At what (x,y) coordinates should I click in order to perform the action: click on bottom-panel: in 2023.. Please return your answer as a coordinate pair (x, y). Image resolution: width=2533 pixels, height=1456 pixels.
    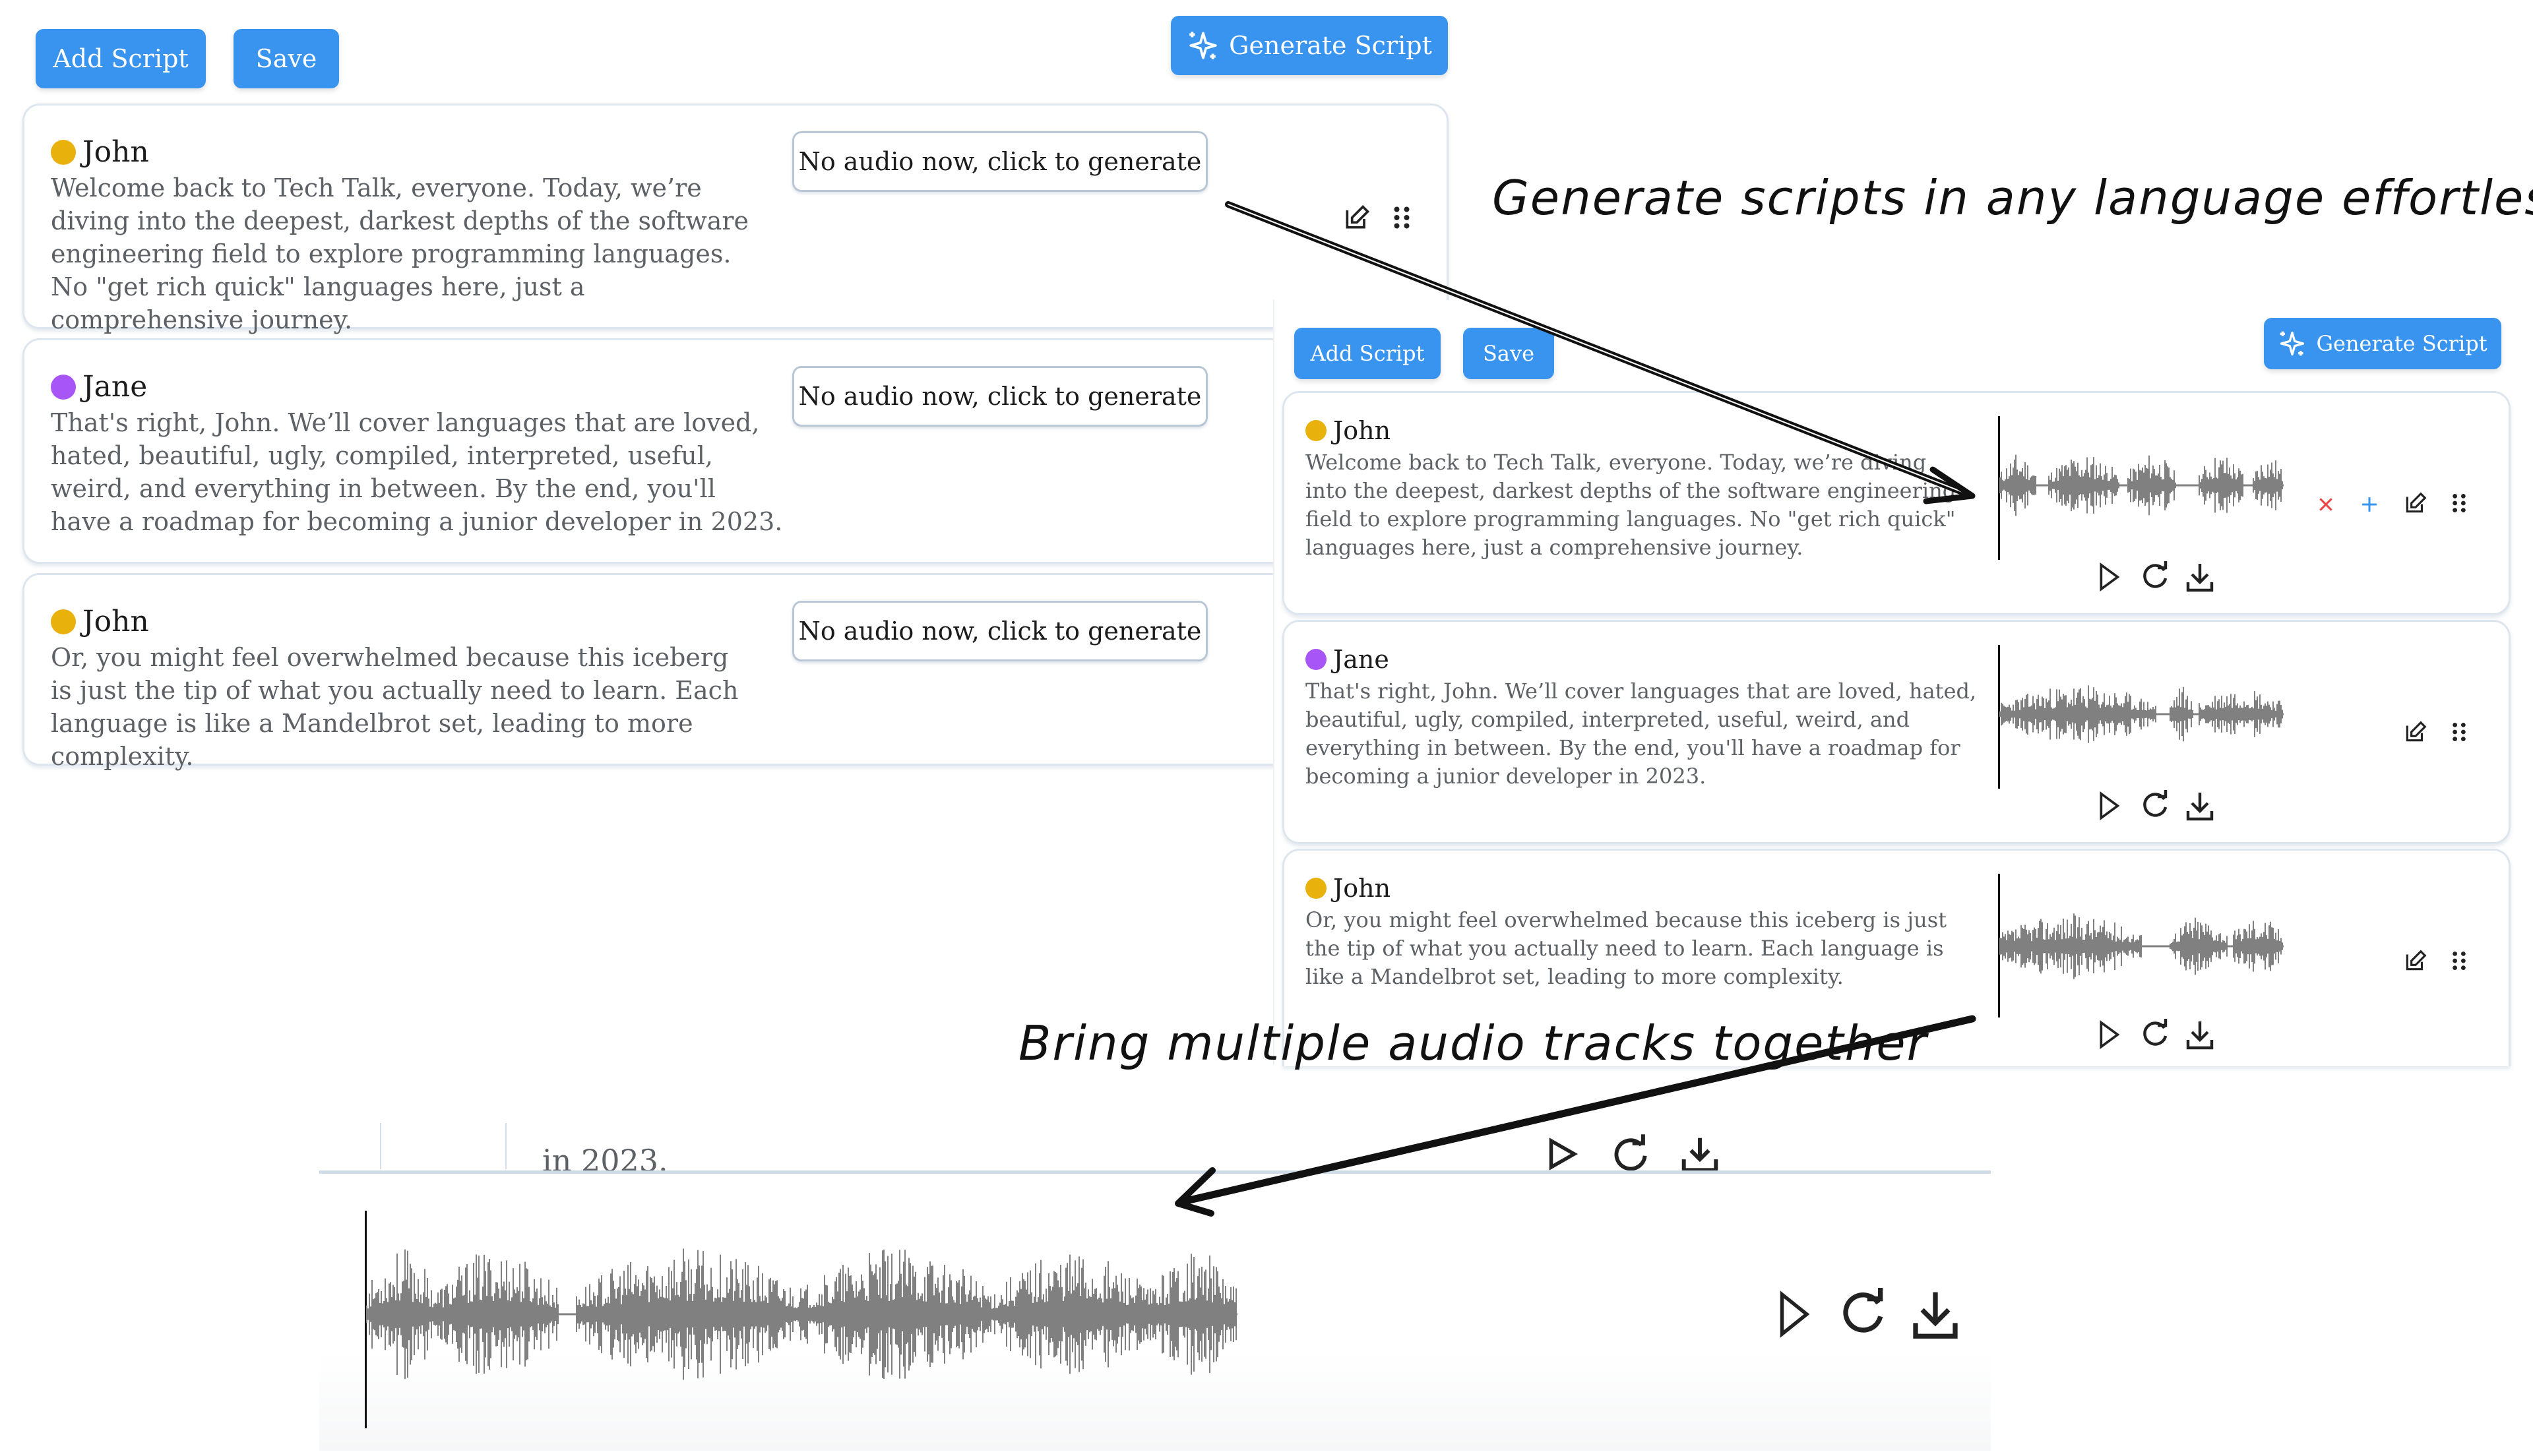
    Looking at the image, I should click on (1155, 1287).